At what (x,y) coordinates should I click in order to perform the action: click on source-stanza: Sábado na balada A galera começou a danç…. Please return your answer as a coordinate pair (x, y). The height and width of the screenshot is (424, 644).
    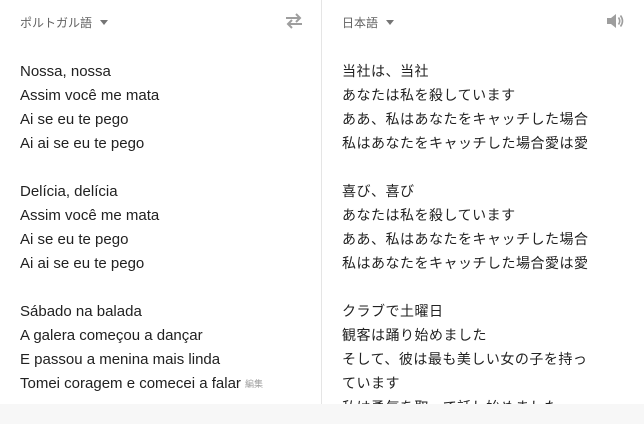
    Looking at the image, I should click on (166, 348).